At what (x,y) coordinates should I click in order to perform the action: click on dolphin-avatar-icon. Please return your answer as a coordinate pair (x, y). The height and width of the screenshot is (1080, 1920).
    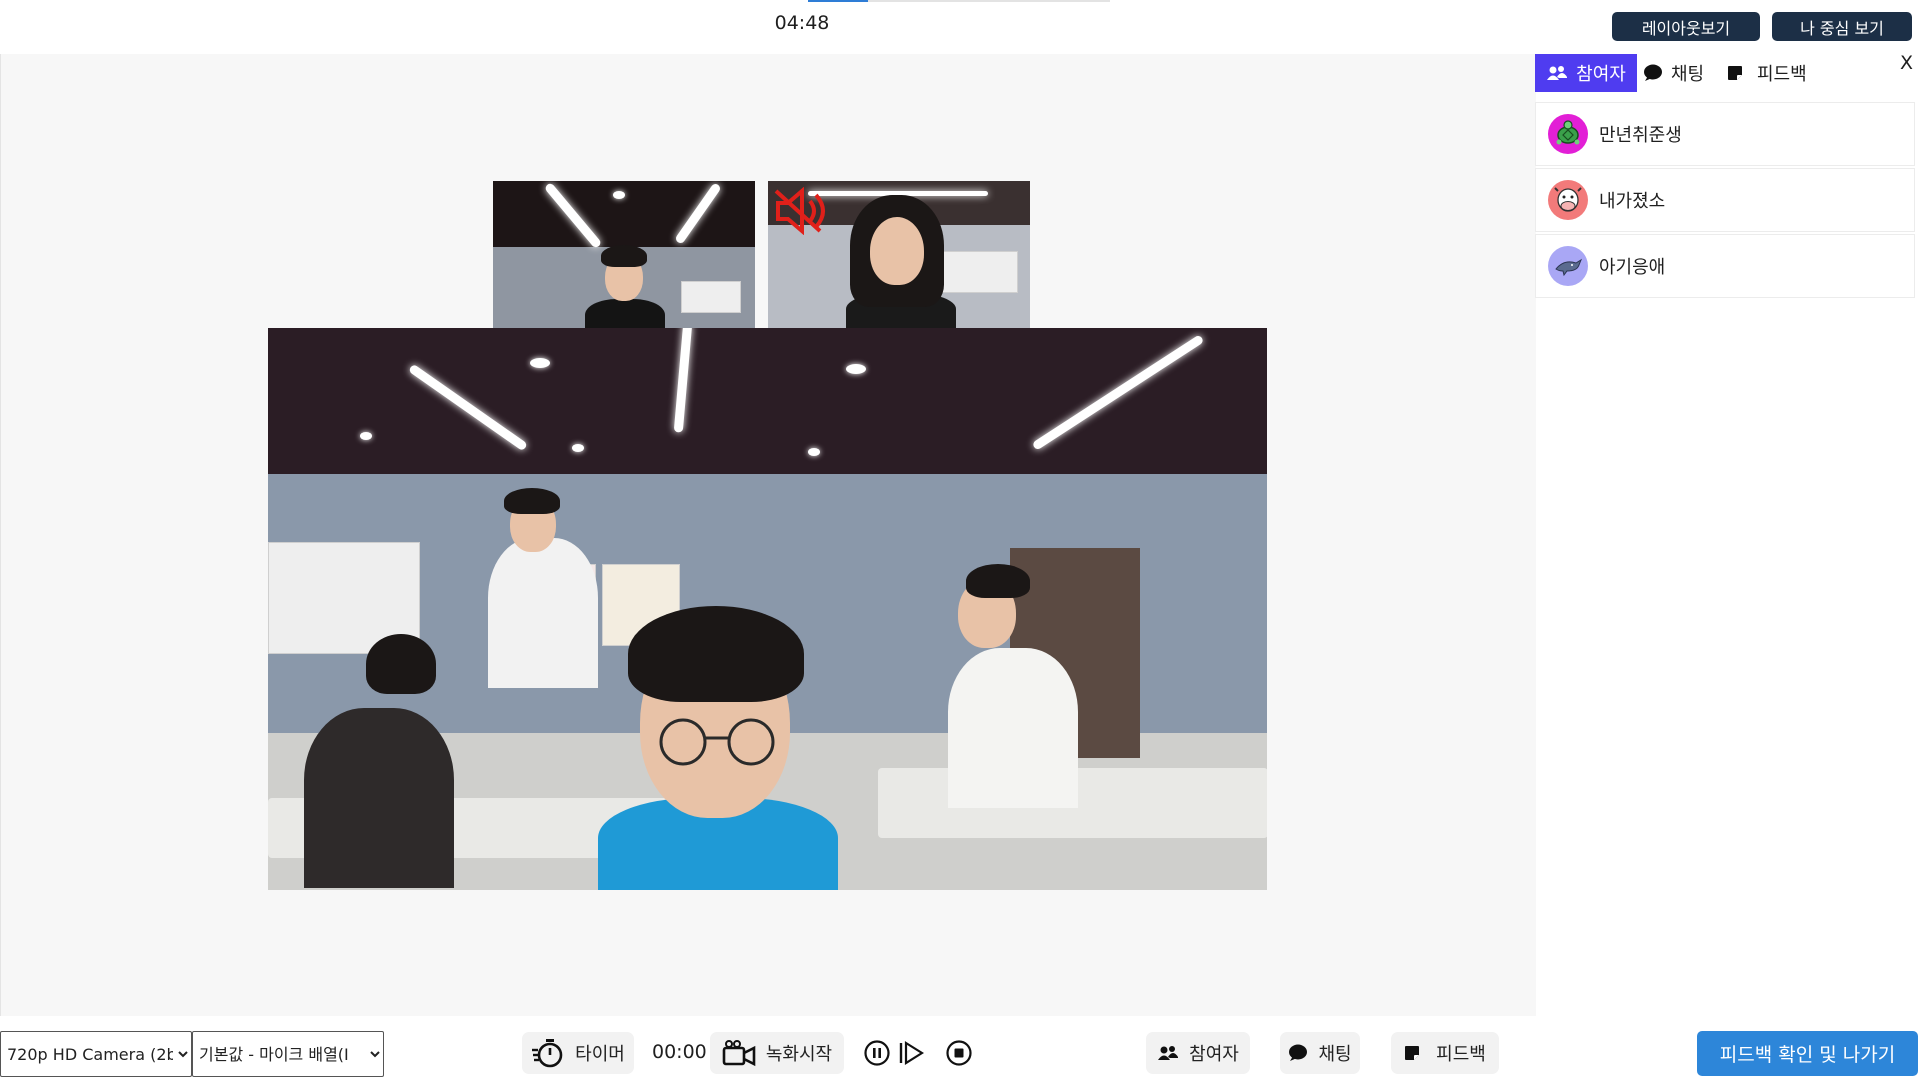
    Looking at the image, I should click on (1568, 266).